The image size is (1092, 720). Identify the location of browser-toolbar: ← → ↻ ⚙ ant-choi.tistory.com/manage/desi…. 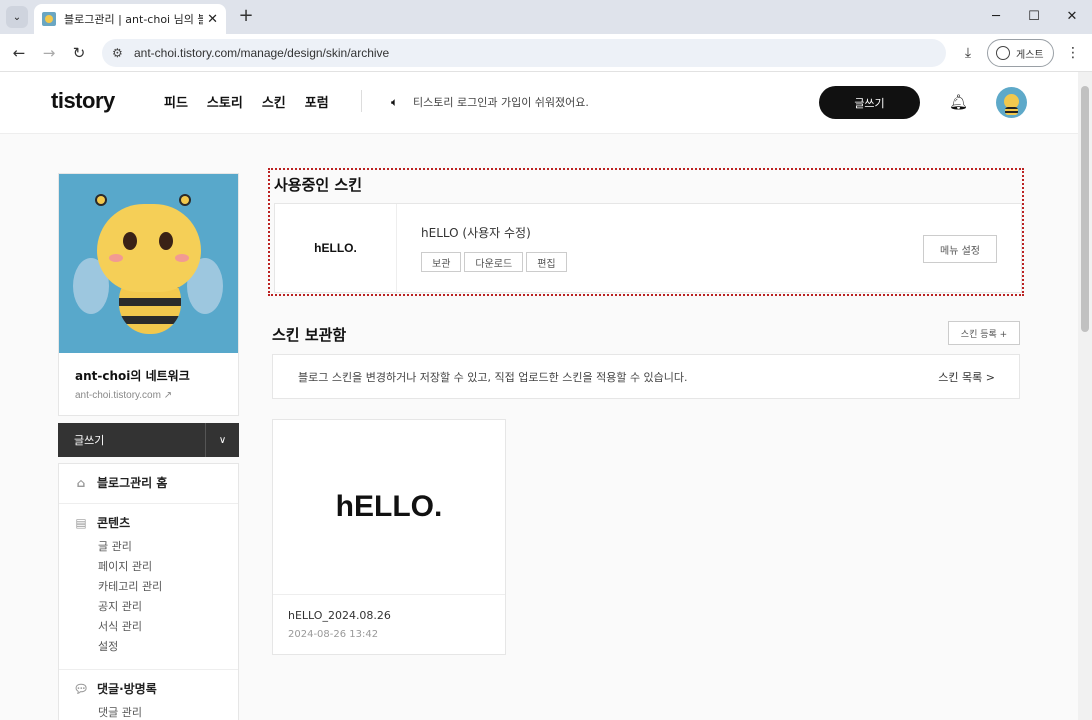
(546, 53).